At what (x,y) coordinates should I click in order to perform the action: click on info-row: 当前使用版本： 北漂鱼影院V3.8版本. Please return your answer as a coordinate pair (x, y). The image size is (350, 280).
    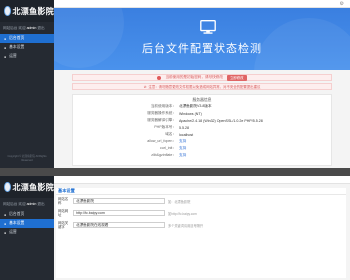
    Looking at the image, I should click on (181, 106).